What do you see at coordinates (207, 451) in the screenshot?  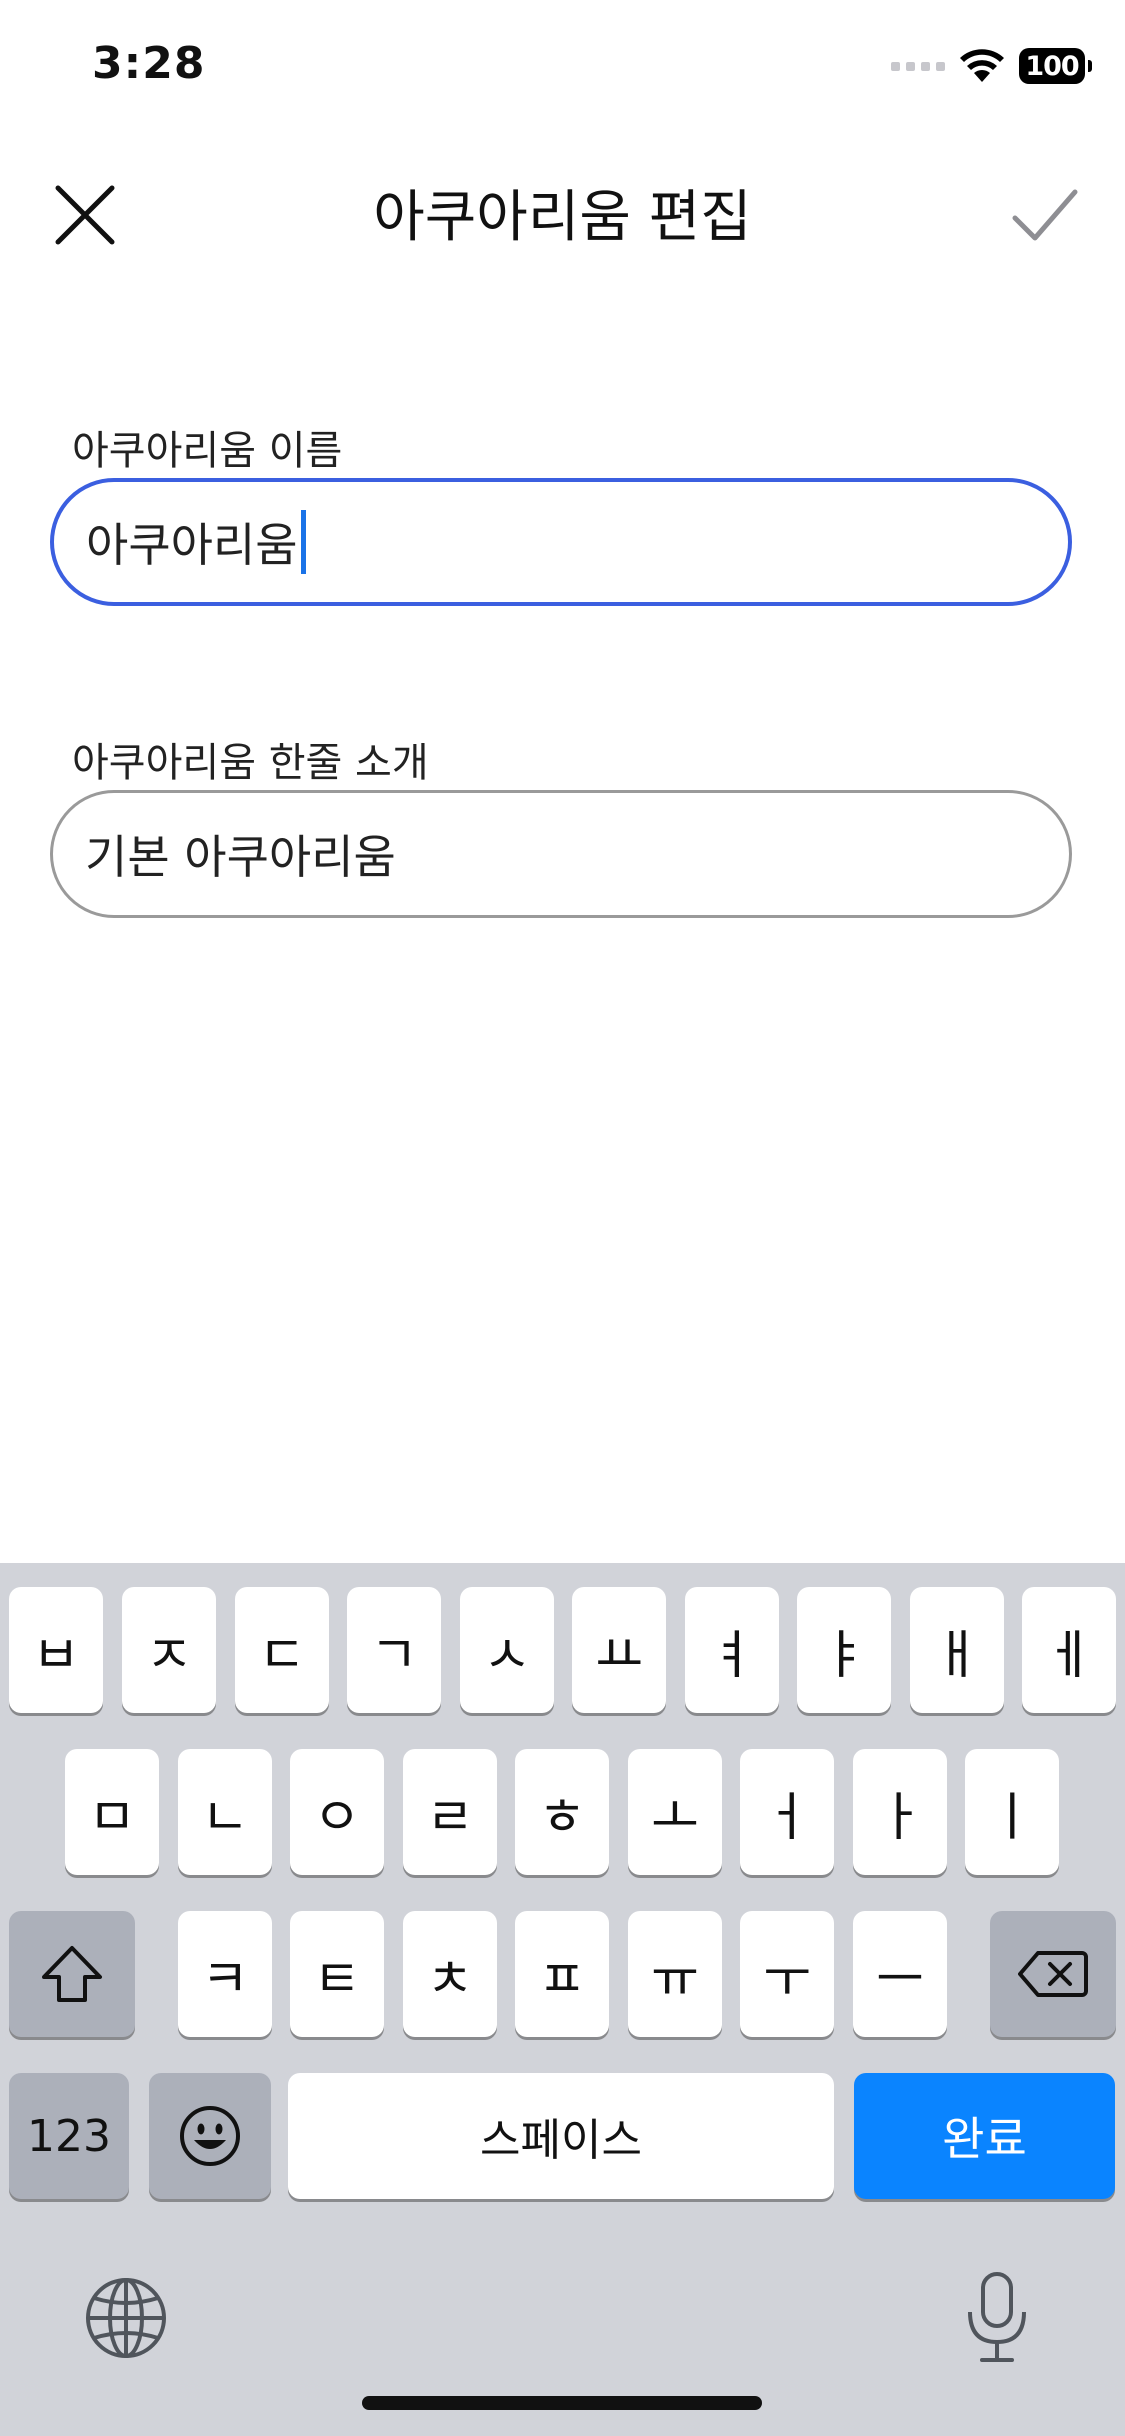 I see `name-label: 아쿠아리움 이름` at bounding box center [207, 451].